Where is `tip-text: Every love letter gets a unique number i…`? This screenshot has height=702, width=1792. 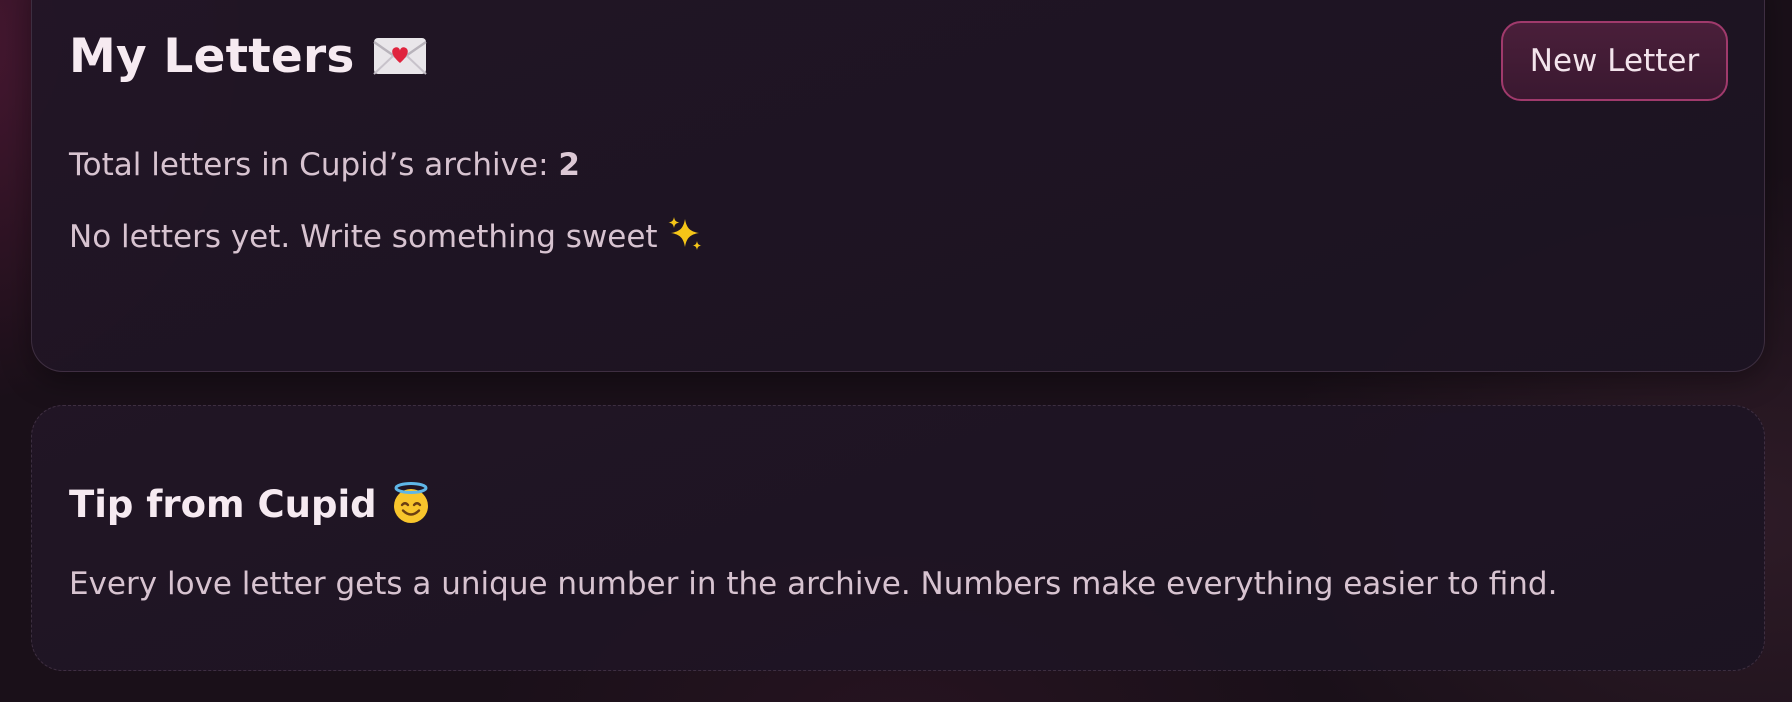
tip-text: Every love letter gets a unique number i… is located at coordinates (813, 584).